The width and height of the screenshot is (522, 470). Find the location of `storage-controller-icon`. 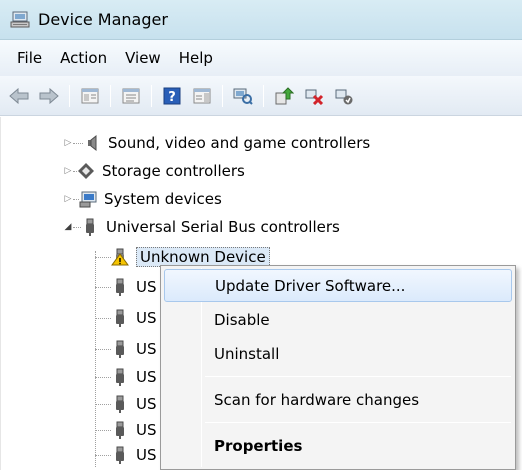

storage-controller-icon is located at coordinates (86, 171).